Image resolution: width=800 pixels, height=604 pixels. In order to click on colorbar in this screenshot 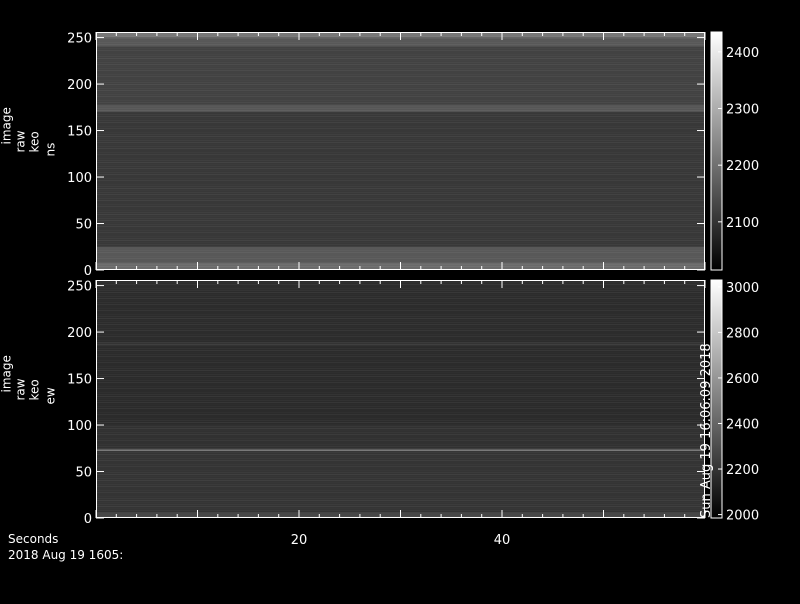, I will do `click(716, 151)`.